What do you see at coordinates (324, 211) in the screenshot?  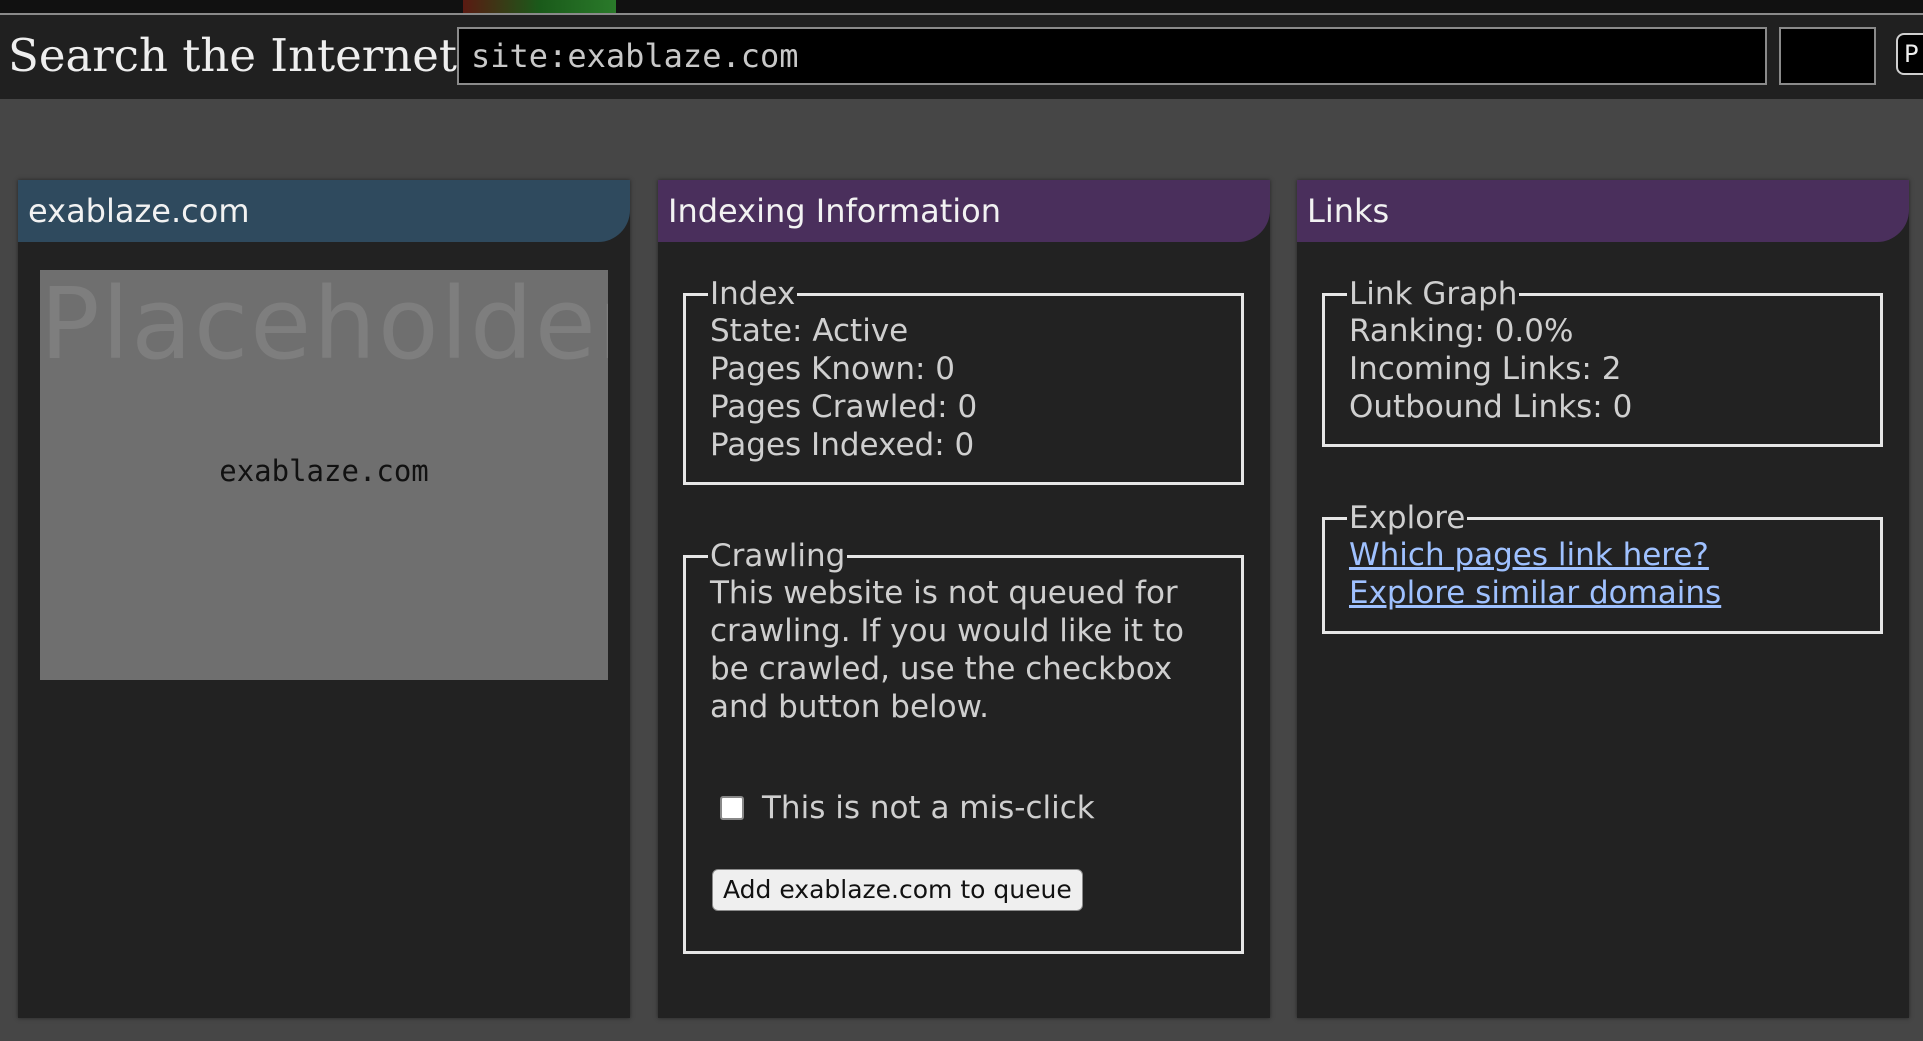 I see `site-card-header: exablaze.com` at bounding box center [324, 211].